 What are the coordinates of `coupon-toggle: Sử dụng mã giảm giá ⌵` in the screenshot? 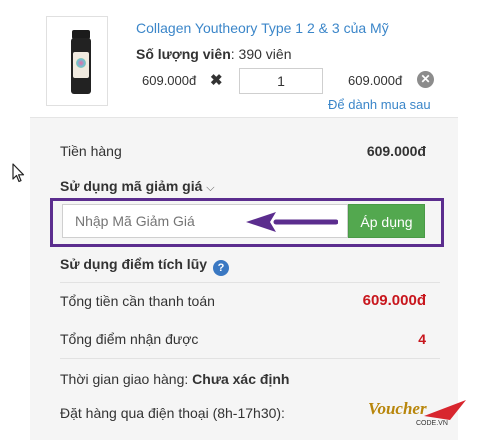 It's located at (137, 186).